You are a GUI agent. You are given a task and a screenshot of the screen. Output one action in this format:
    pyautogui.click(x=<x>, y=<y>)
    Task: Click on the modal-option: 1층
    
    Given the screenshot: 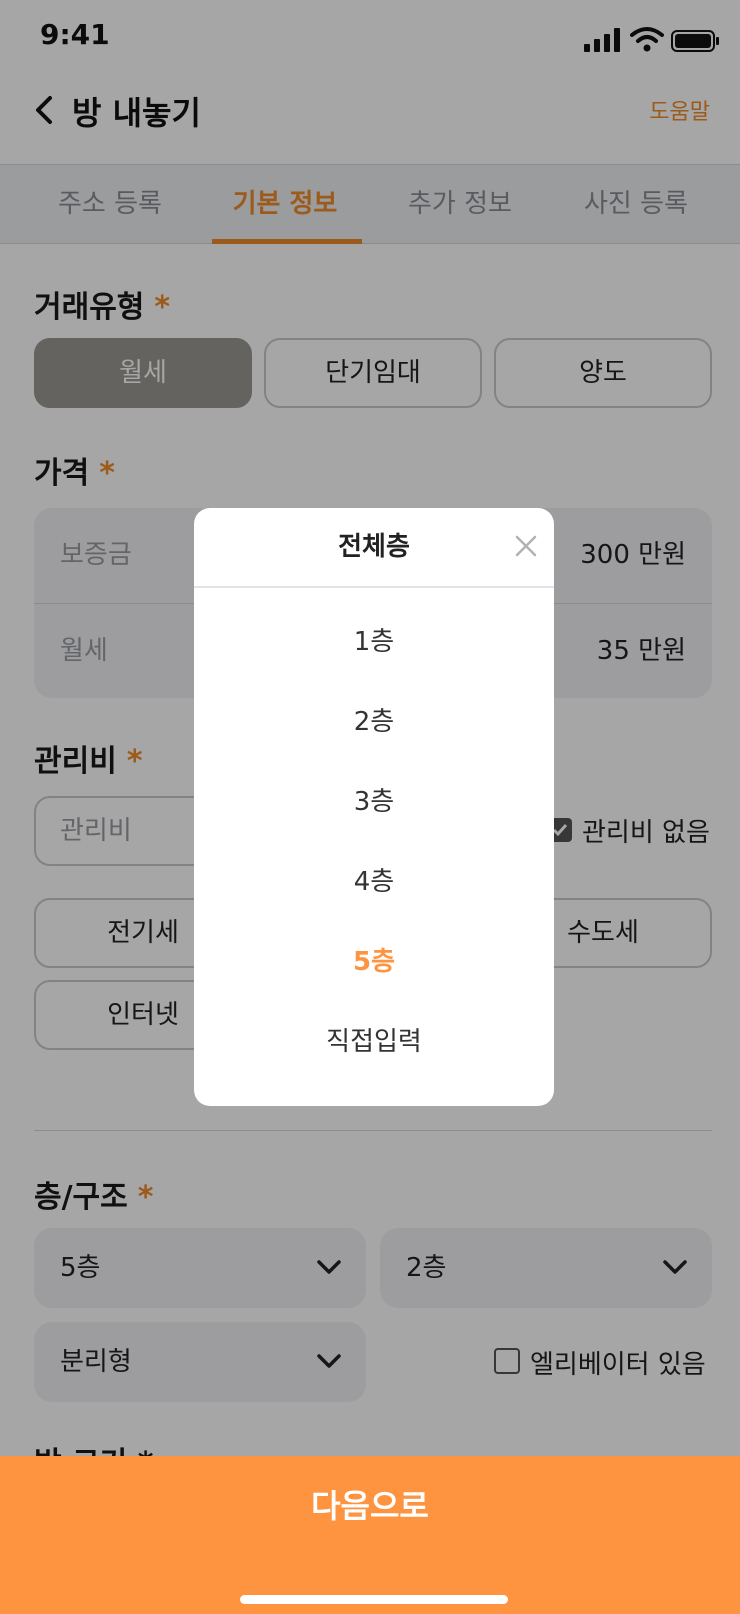 What is the action you would take?
    pyautogui.click(x=374, y=642)
    